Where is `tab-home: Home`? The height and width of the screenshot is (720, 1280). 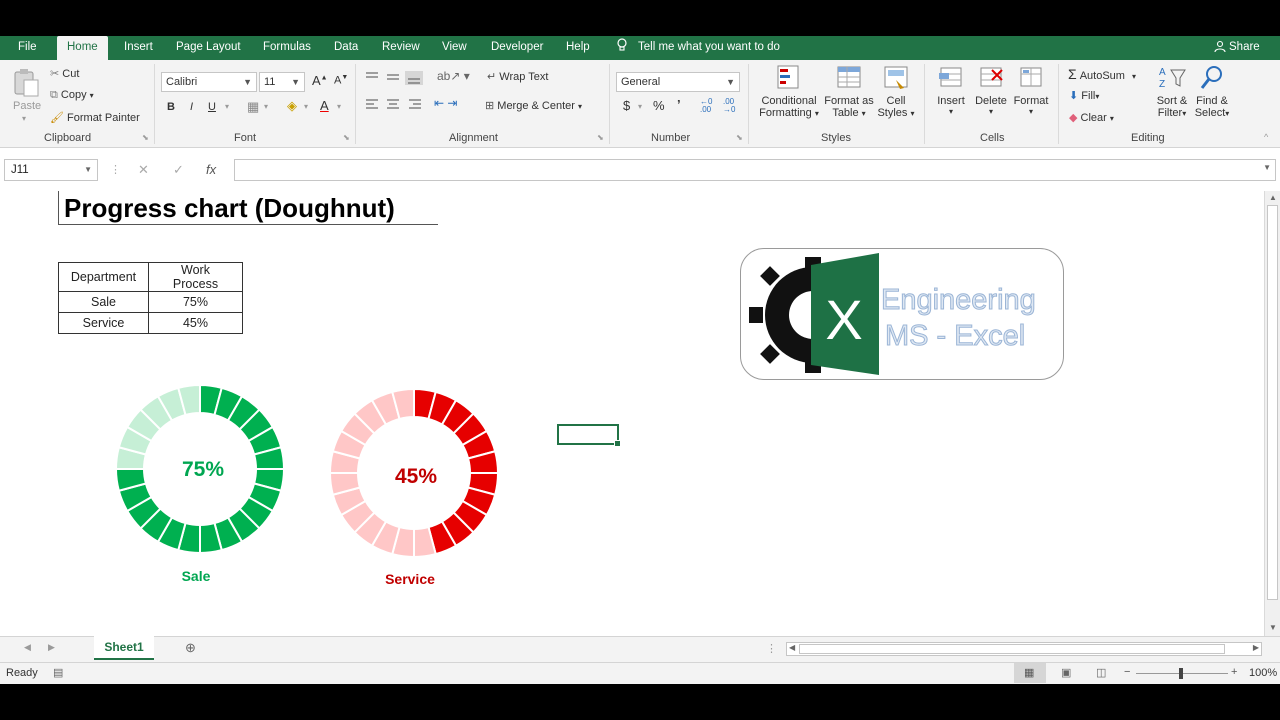
tab-home: Home is located at coordinates (82, 48).